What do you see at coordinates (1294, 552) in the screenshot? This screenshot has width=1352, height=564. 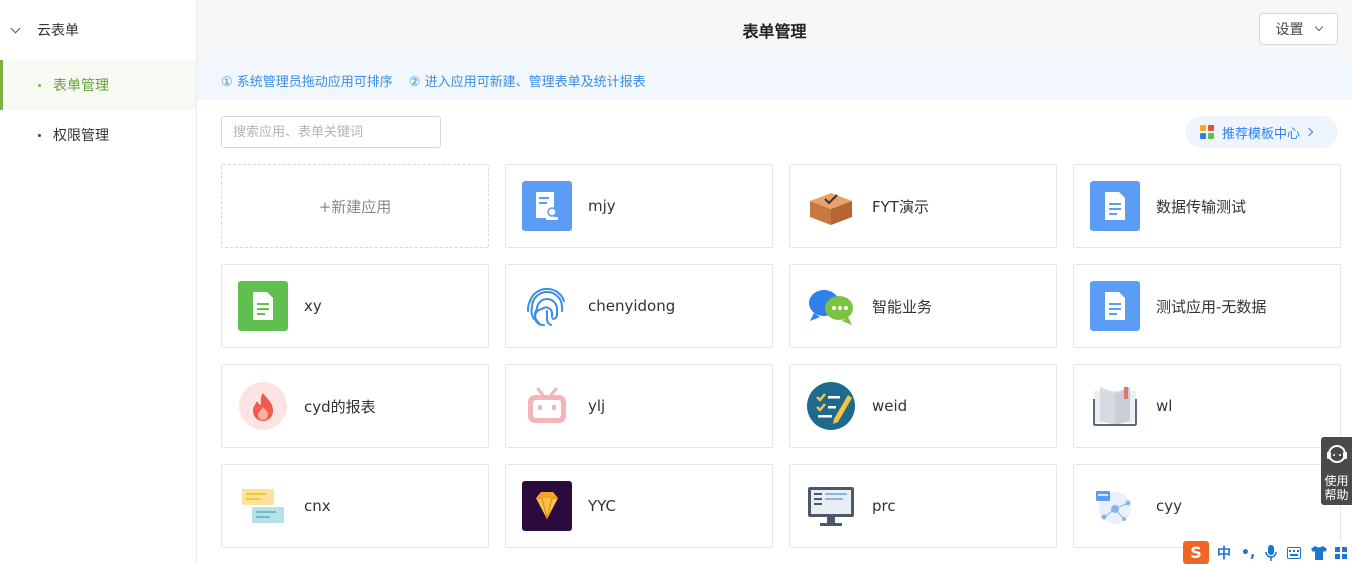 I see `keyboard-icon` at bounding box center [1294, 552].